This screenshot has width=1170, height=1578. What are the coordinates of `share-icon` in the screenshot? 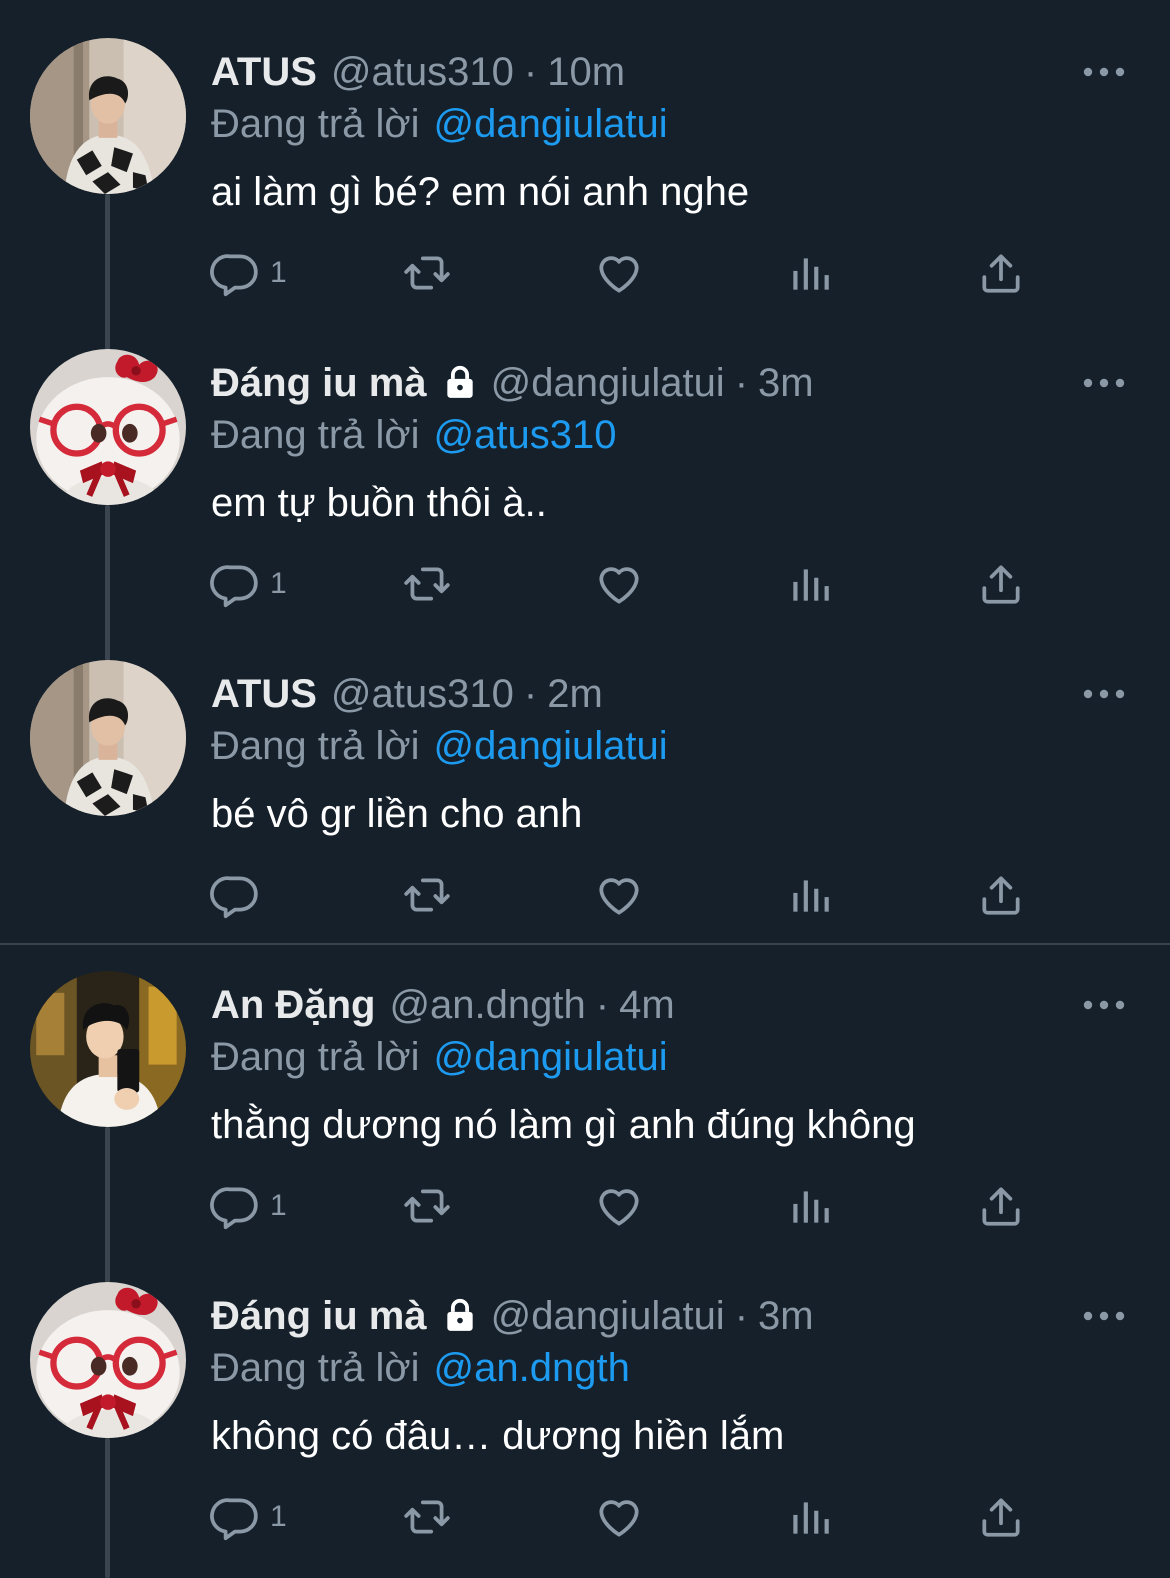 It's located at (1001, 584).